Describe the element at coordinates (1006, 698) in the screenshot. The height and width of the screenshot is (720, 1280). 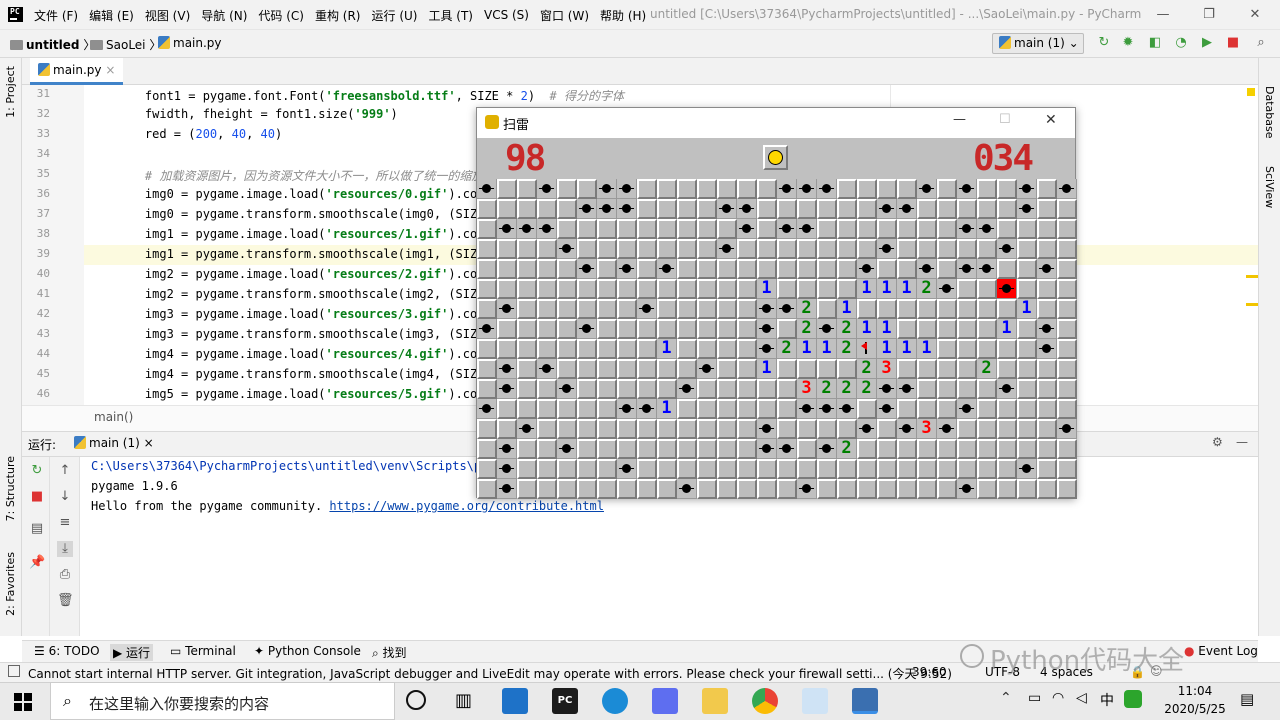
I see `tray-up-icon: ⌃` at that location.